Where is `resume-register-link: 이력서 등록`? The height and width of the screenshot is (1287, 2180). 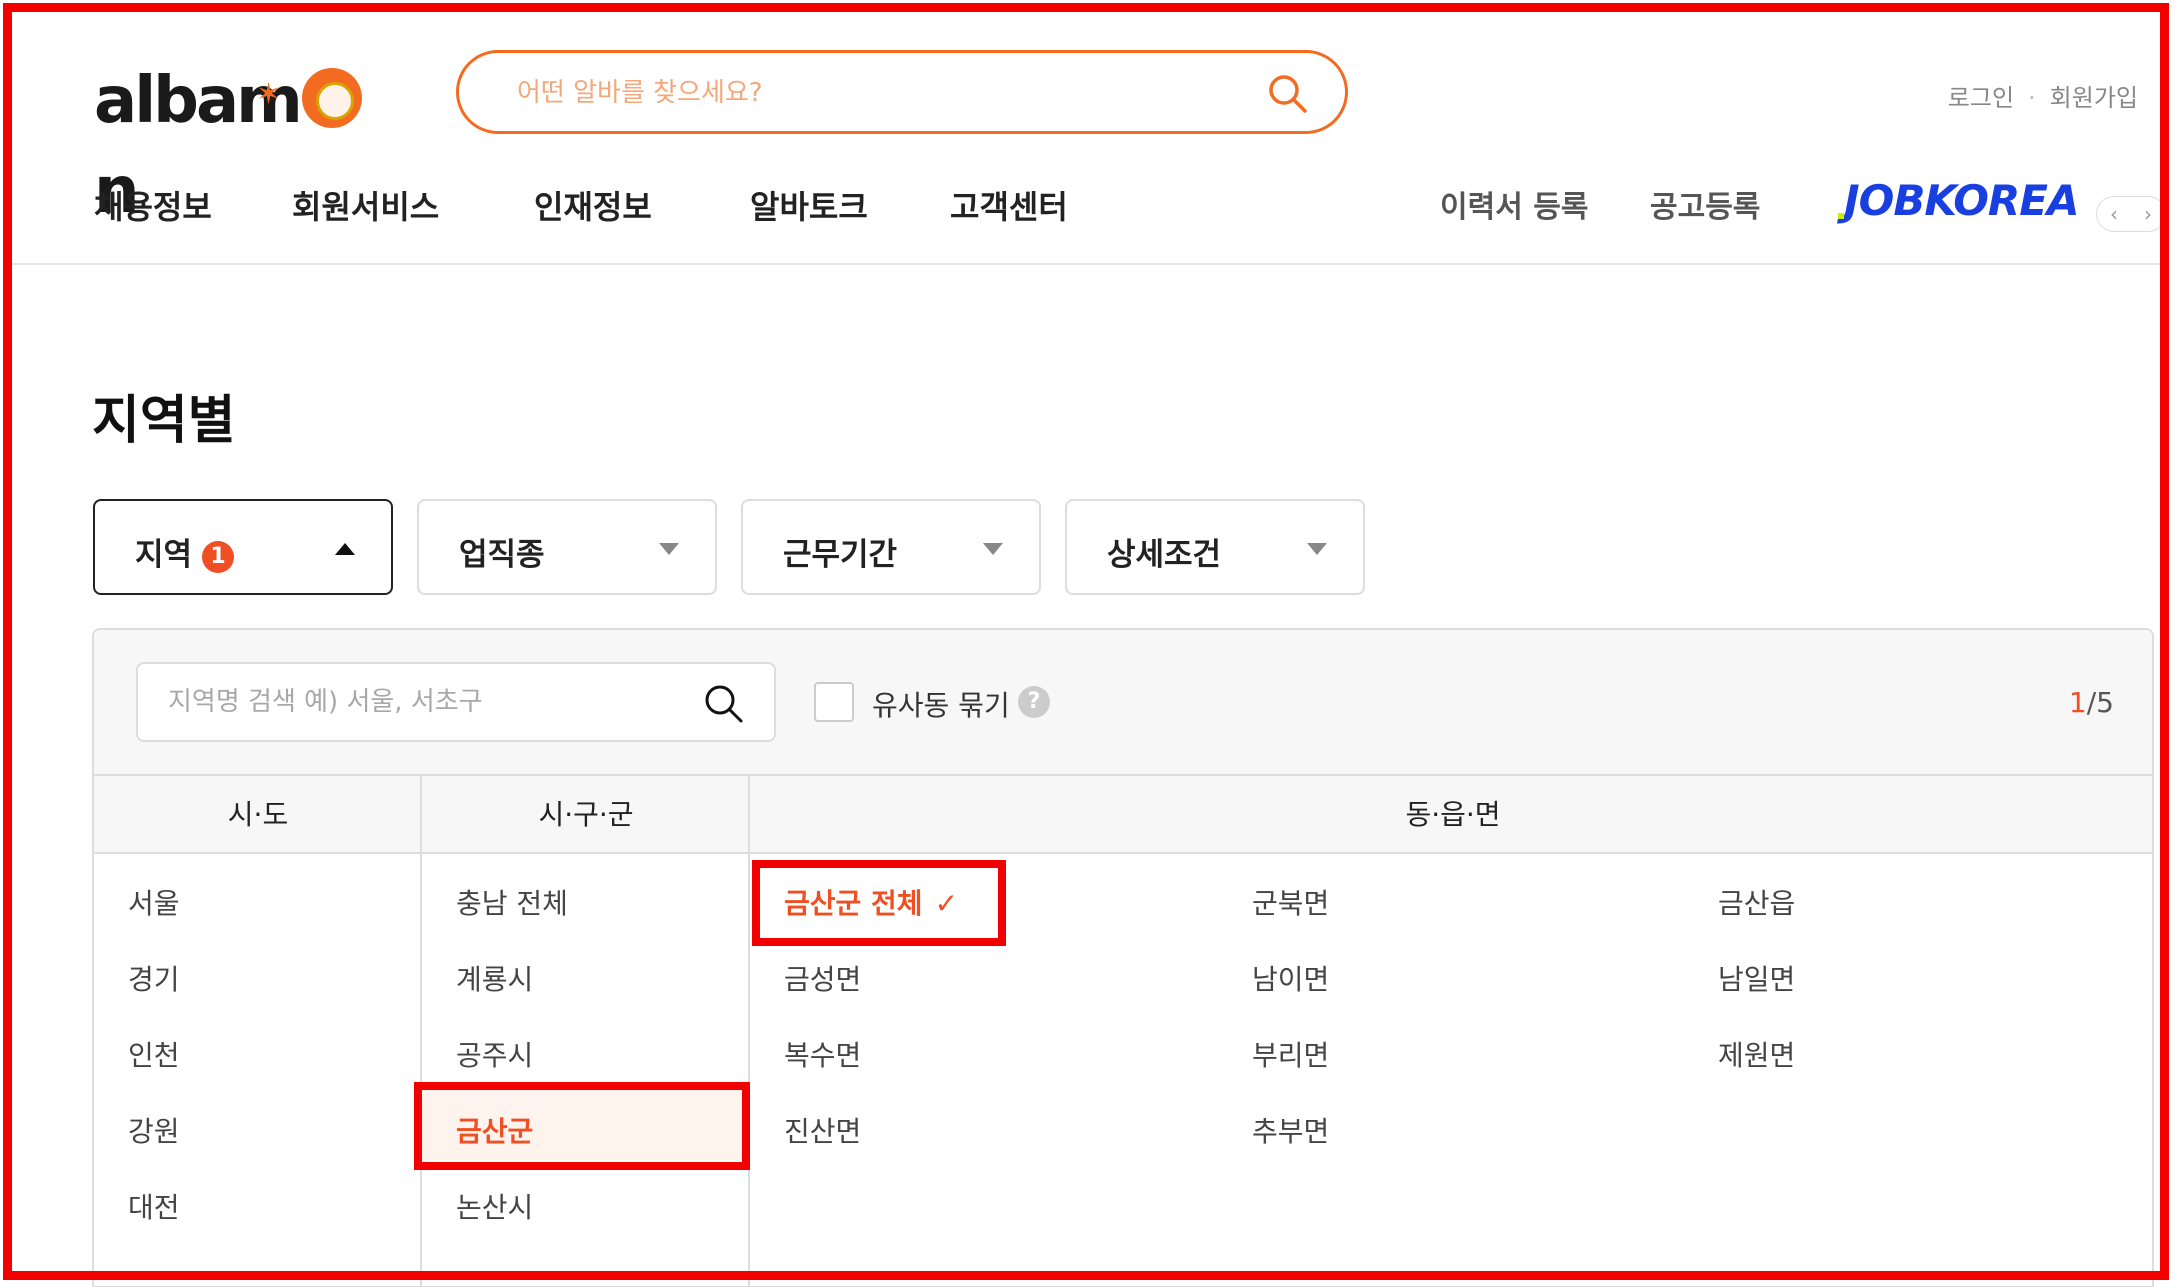 resume-register-link: 이력서 등록 is located at coordinates (1514, 204).